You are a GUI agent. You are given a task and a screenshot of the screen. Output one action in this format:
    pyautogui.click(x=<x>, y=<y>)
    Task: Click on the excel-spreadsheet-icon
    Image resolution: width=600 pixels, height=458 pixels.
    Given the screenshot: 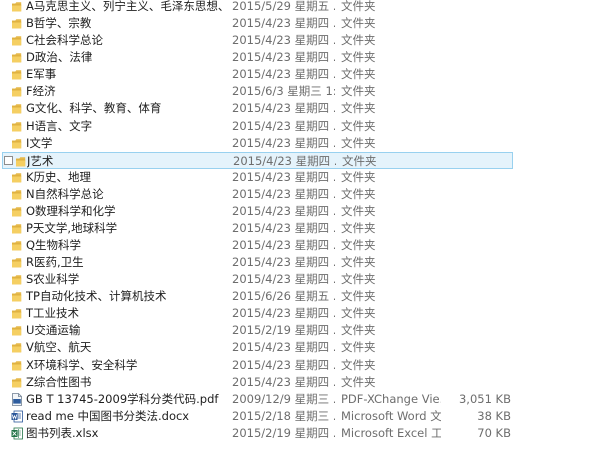 What is the action you would take?
    pyautogui.click(x=17, y=433)
    